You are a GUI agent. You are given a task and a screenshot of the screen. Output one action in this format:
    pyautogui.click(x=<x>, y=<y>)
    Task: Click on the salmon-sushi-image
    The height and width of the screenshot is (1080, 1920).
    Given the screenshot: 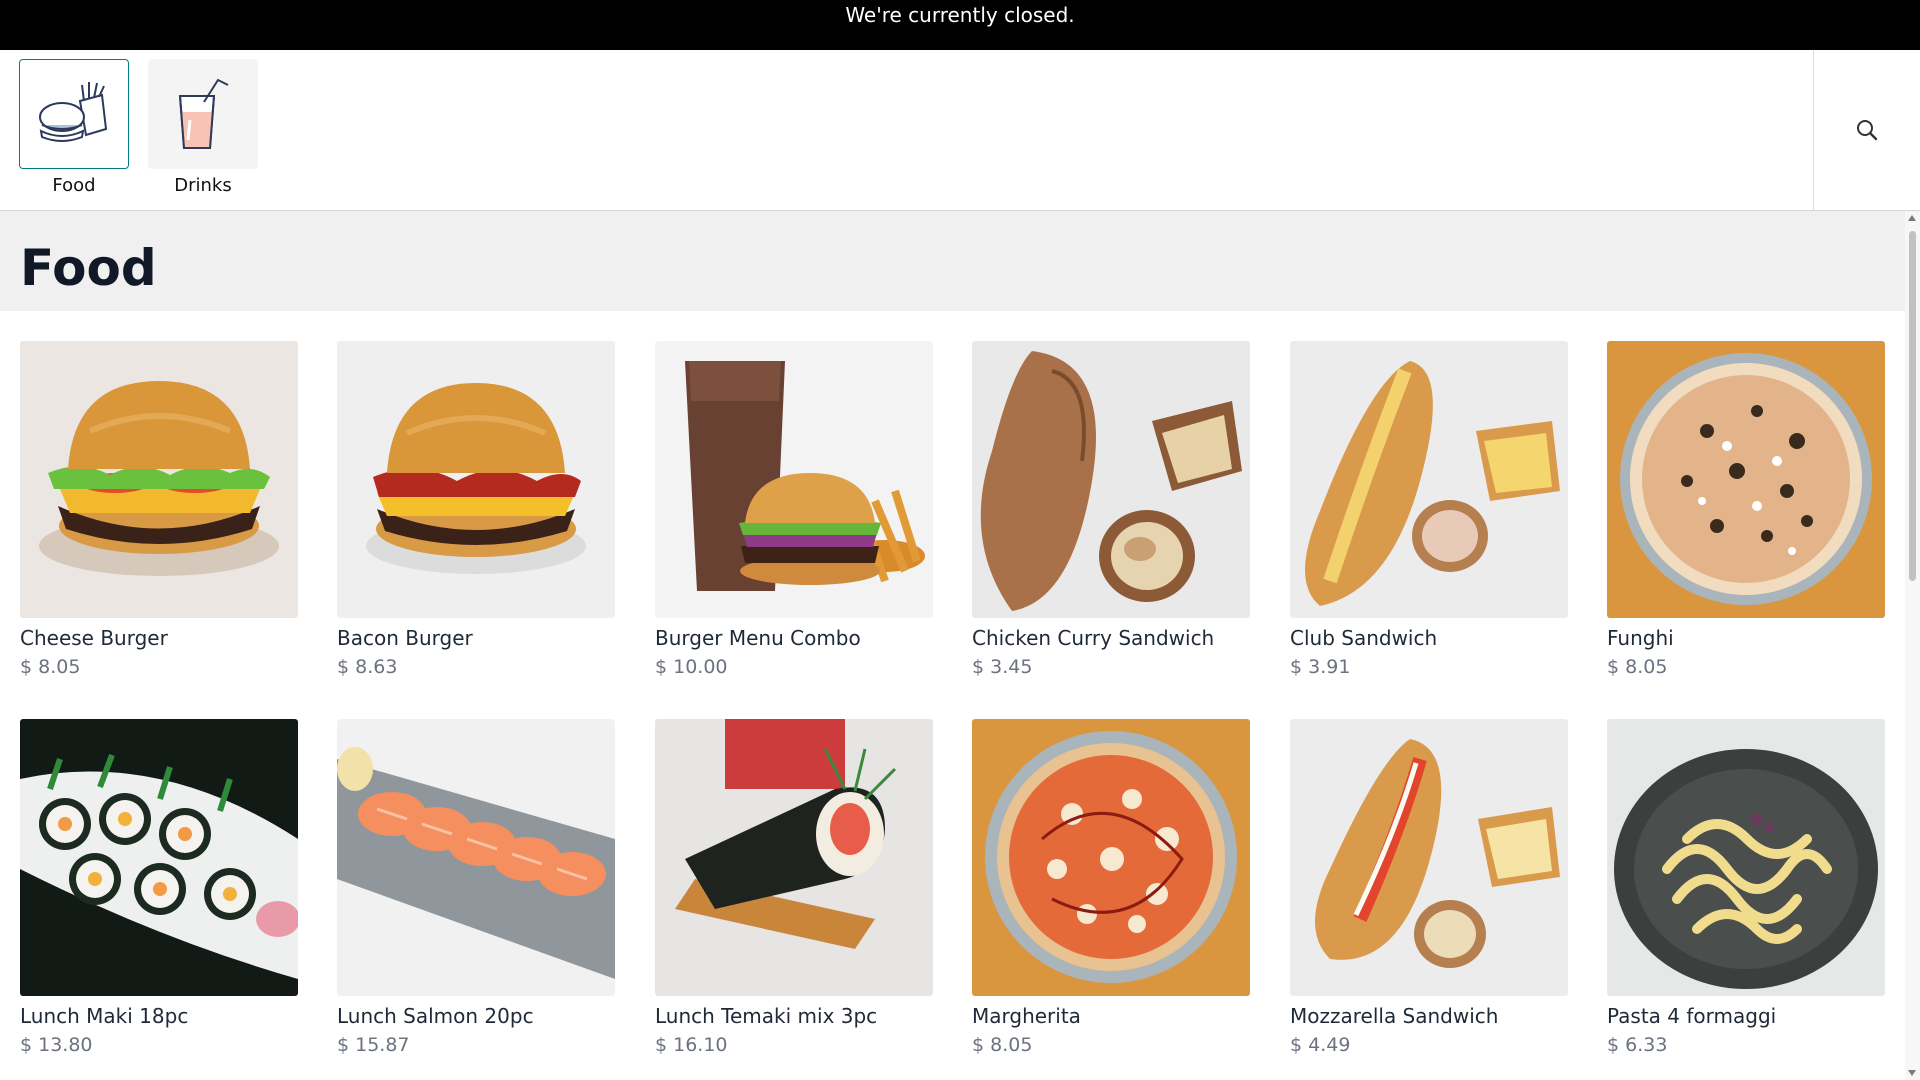 What is the action you would take?
    pyautogui.click(x=476, y=857)
    